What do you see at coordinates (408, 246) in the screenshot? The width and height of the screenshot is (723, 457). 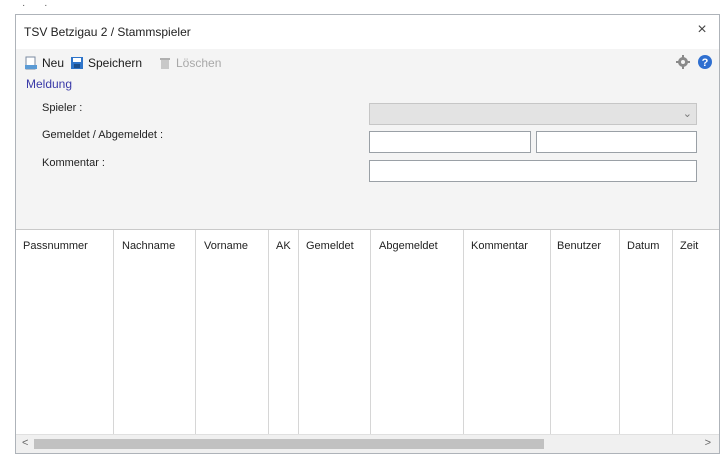 I see `column-header: Abgemeldet` at bounding box center [408, 246].